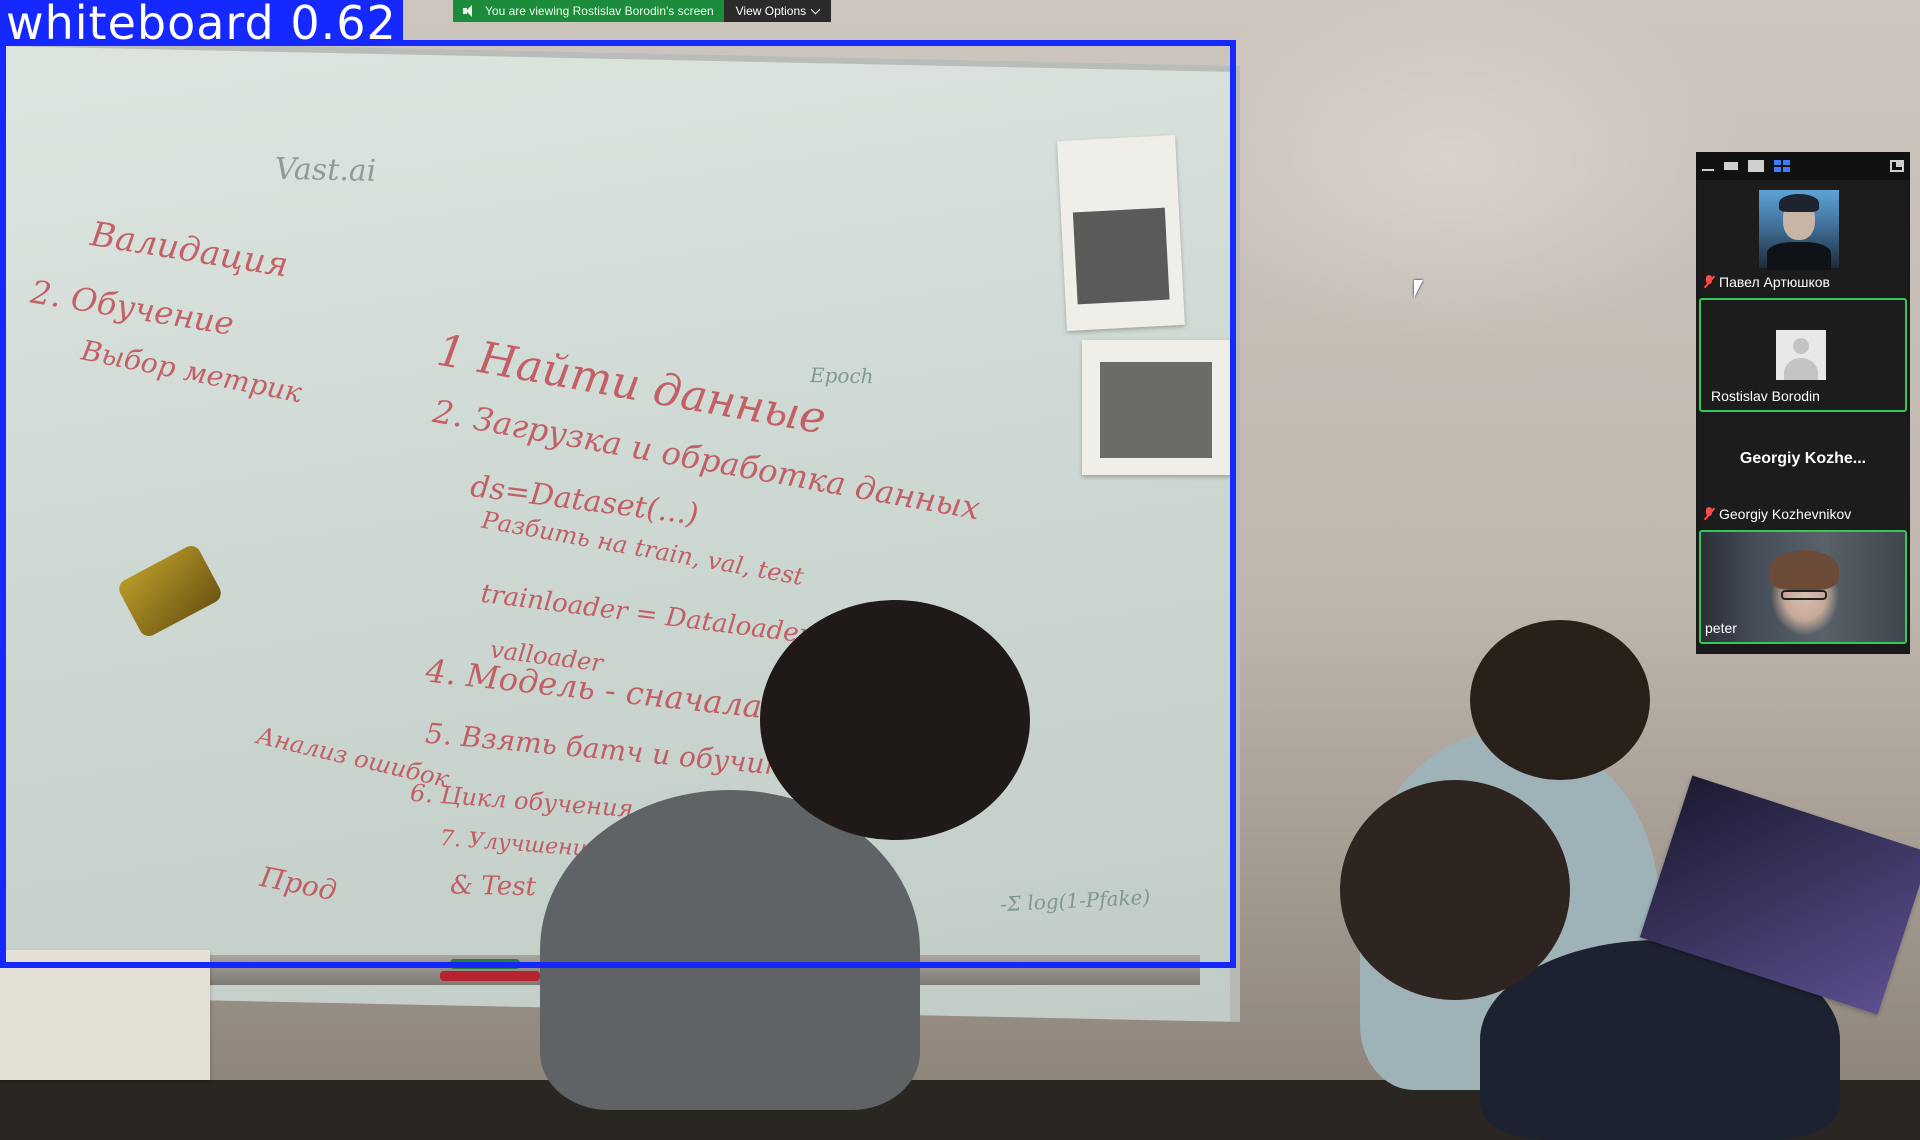  I want to click on participant-tile-georgiy: Georgiy Kozhe... Georgiy Kozhevnikov, so click(1803, 471).